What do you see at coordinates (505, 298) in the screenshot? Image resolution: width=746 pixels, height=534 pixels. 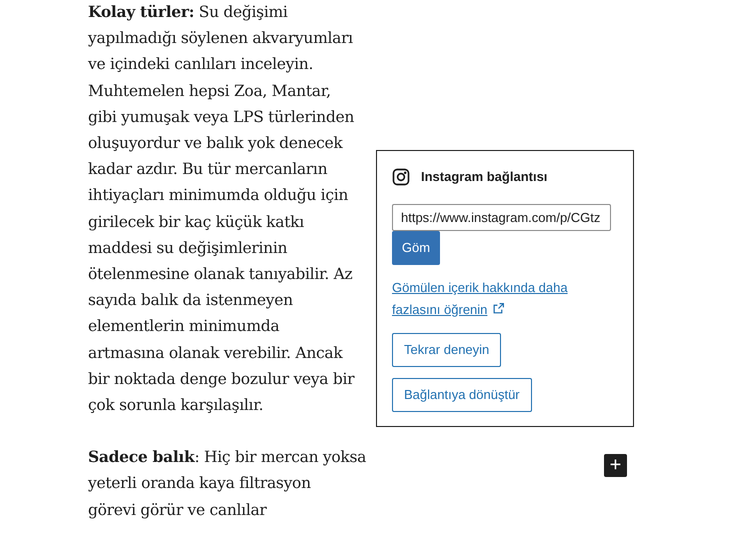 I see `learn-more-link: Gömülen içerik hakkında daha fazlasını öğrenin` at bounding box center [505, 298].